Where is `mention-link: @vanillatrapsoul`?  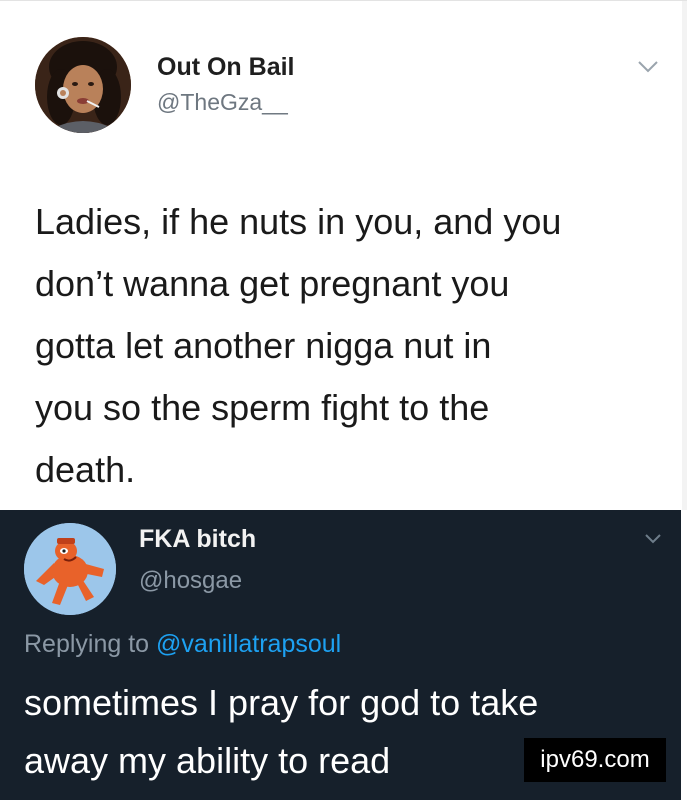 mention-link: @vanillatrapsoul is located at coordinates (248, 644).